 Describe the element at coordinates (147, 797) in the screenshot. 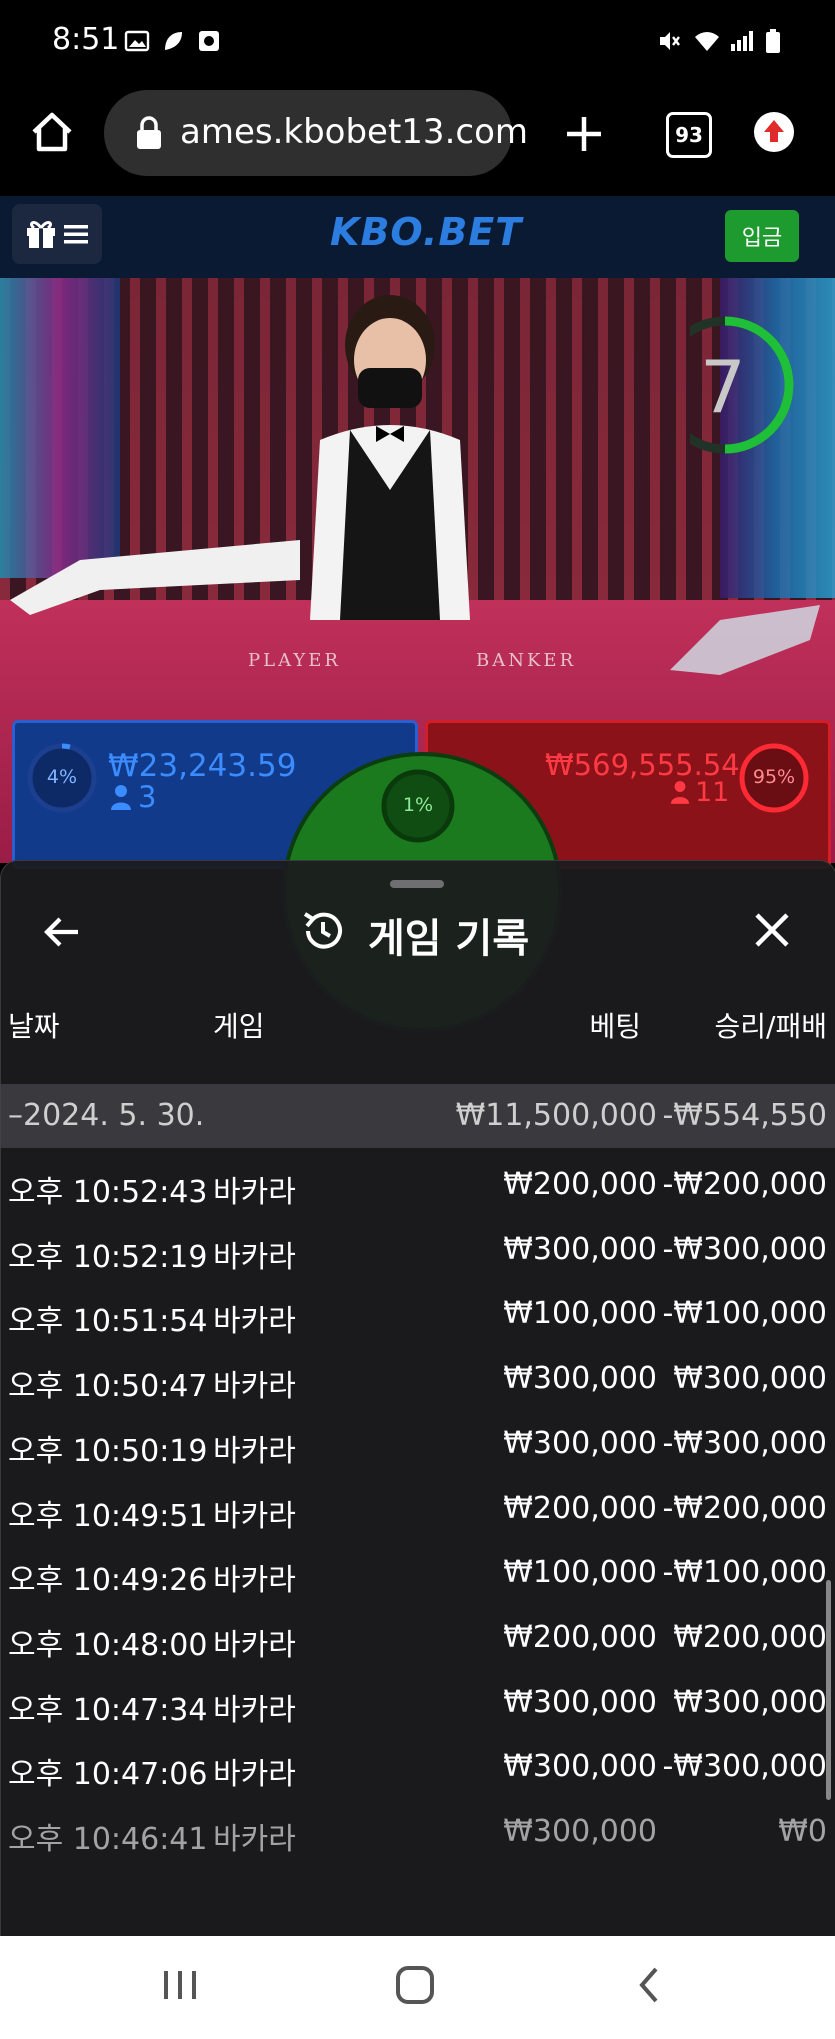

I see `player-count: 3` at that location.